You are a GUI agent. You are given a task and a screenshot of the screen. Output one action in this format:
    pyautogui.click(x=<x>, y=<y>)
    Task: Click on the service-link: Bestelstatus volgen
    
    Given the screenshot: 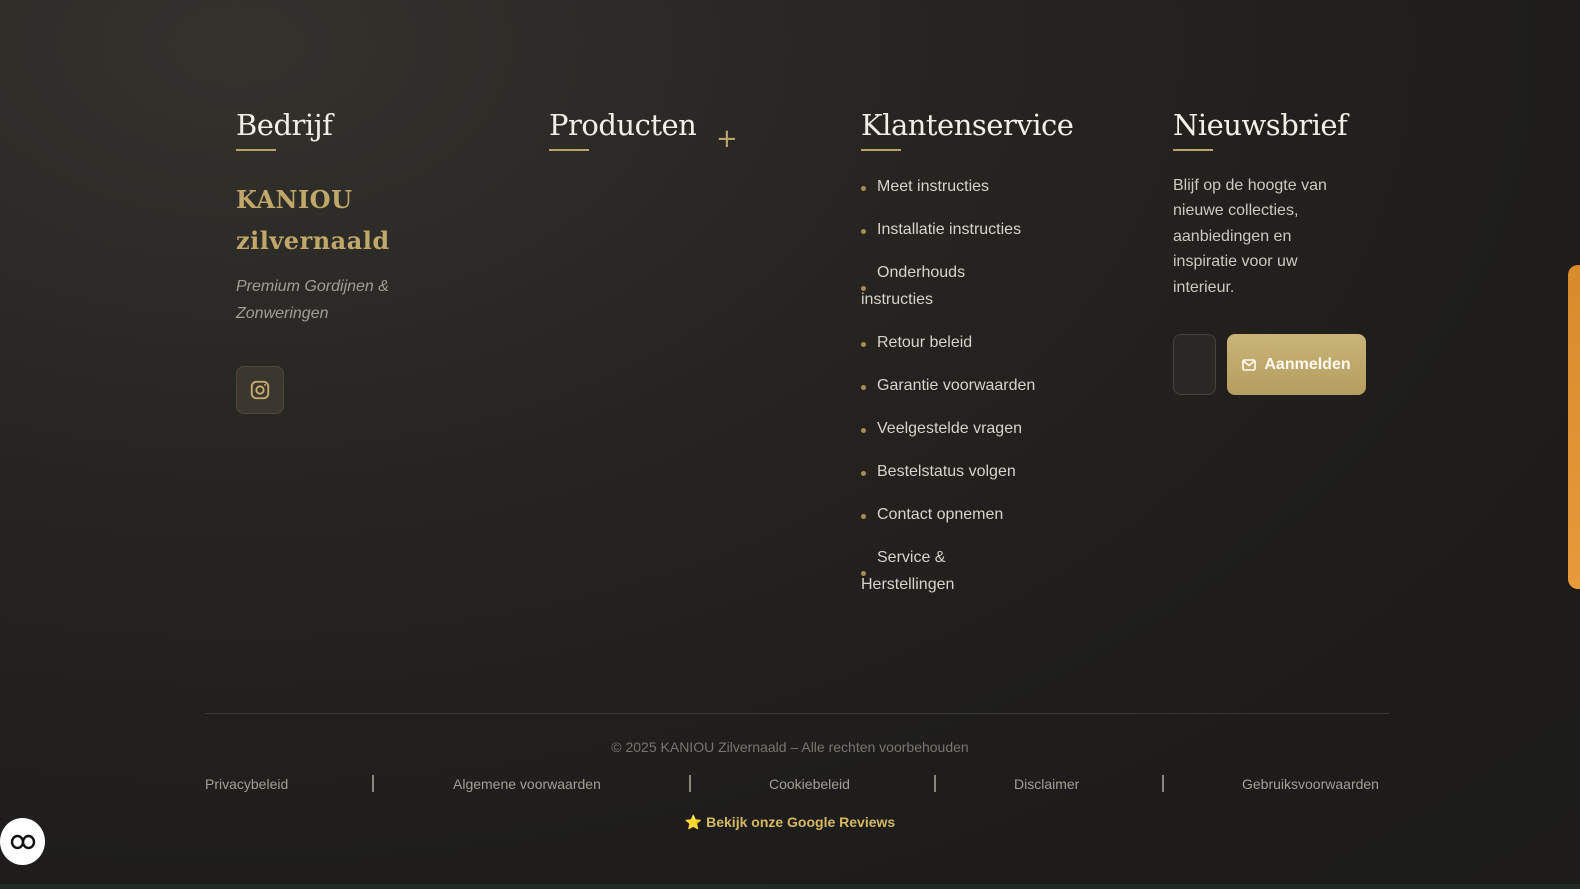 What is the action you would take?
    pyautogui.click(x=953, y=471)
    